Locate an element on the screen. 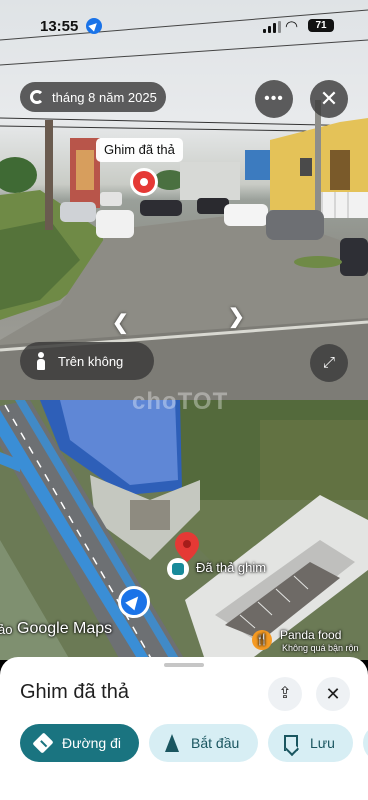 The image size is (368, 800). watermark-logo: choTOT is located at coordinates (180, 401).